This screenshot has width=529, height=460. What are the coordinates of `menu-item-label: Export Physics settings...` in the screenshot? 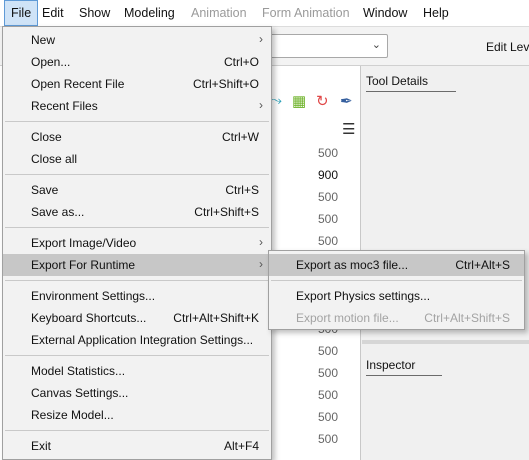 It's located at (363, 296).